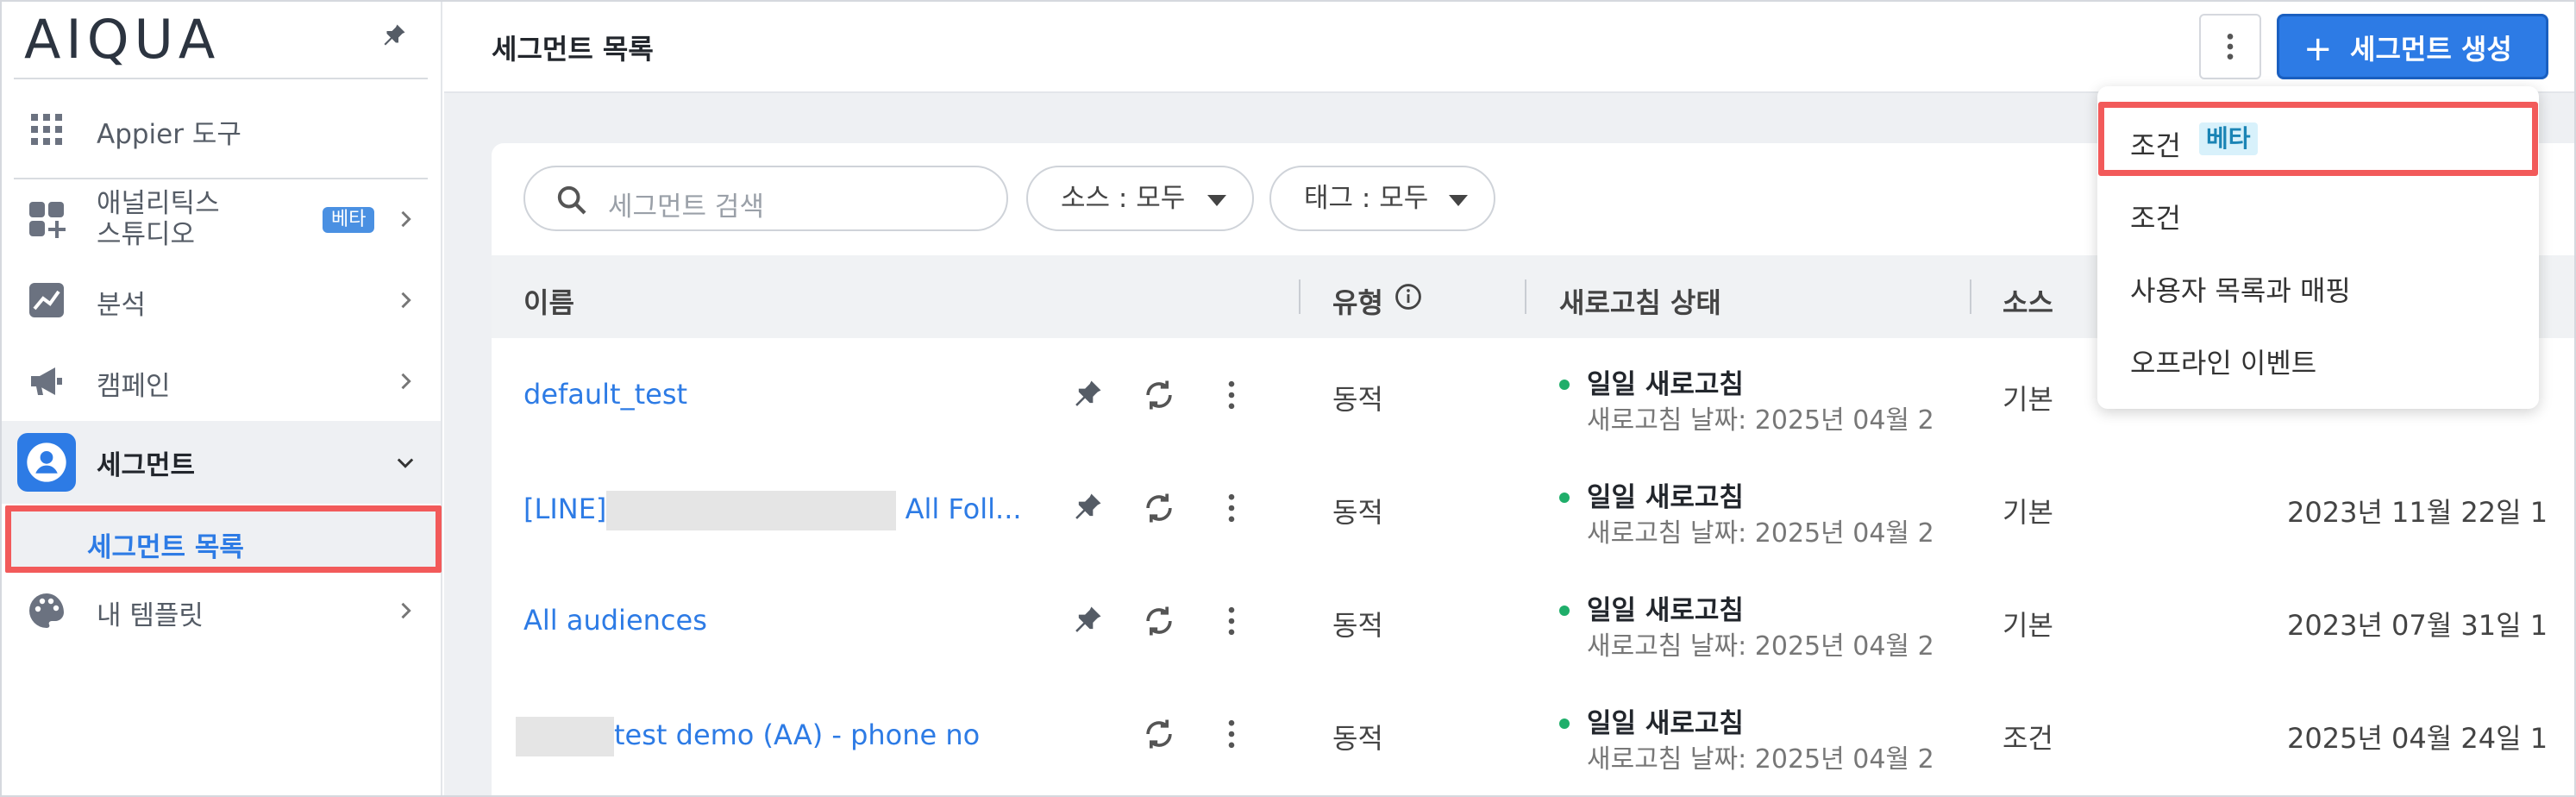 Image resolution: width=2576 pixels, height=797 pixels. I want to click on more-options-button, so click(2230, 46).